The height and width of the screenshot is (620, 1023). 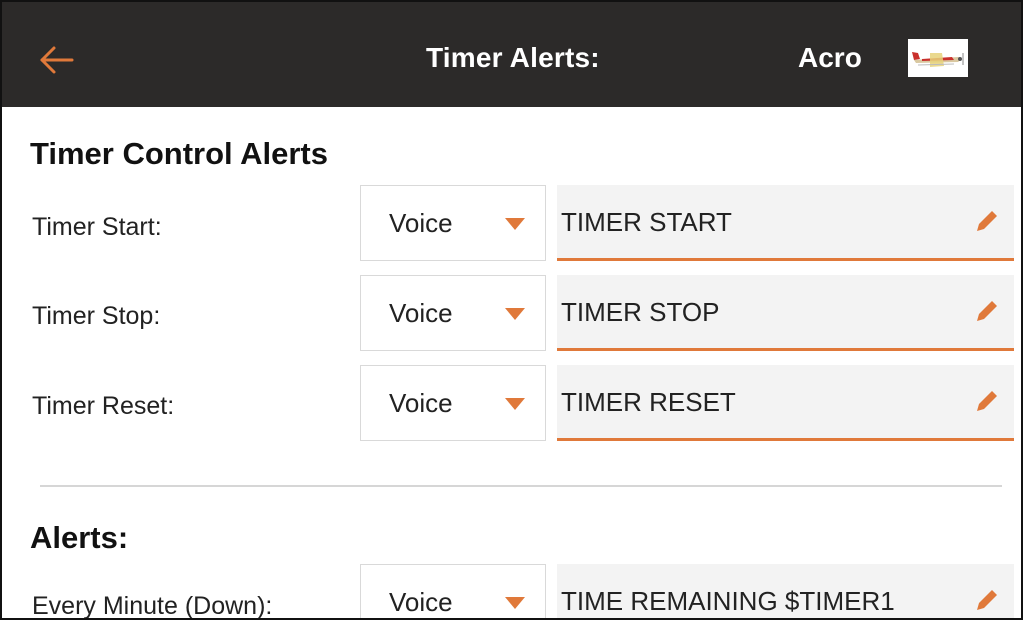 I want to click on page-title: Timer Alerts:, so click(x=513, y=57).